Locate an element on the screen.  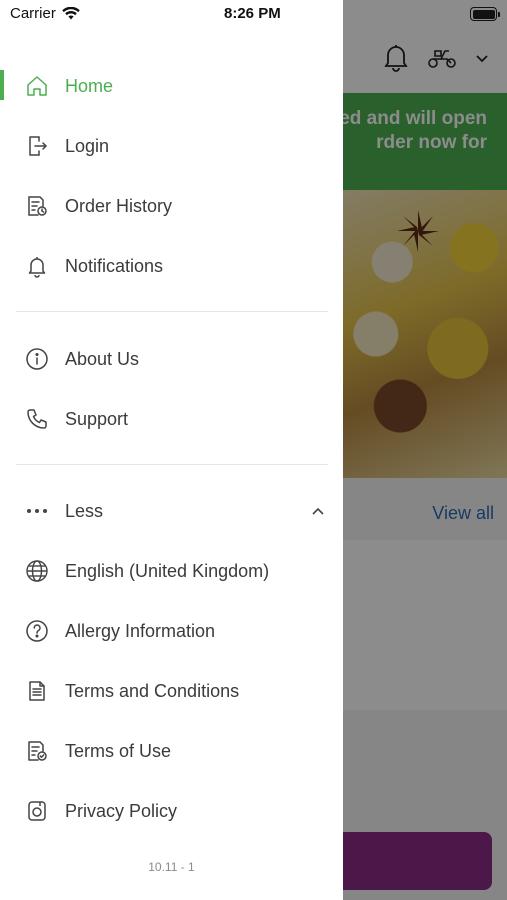
menu-item-label: Terms and Conditions is located at coordinates (152, 690).